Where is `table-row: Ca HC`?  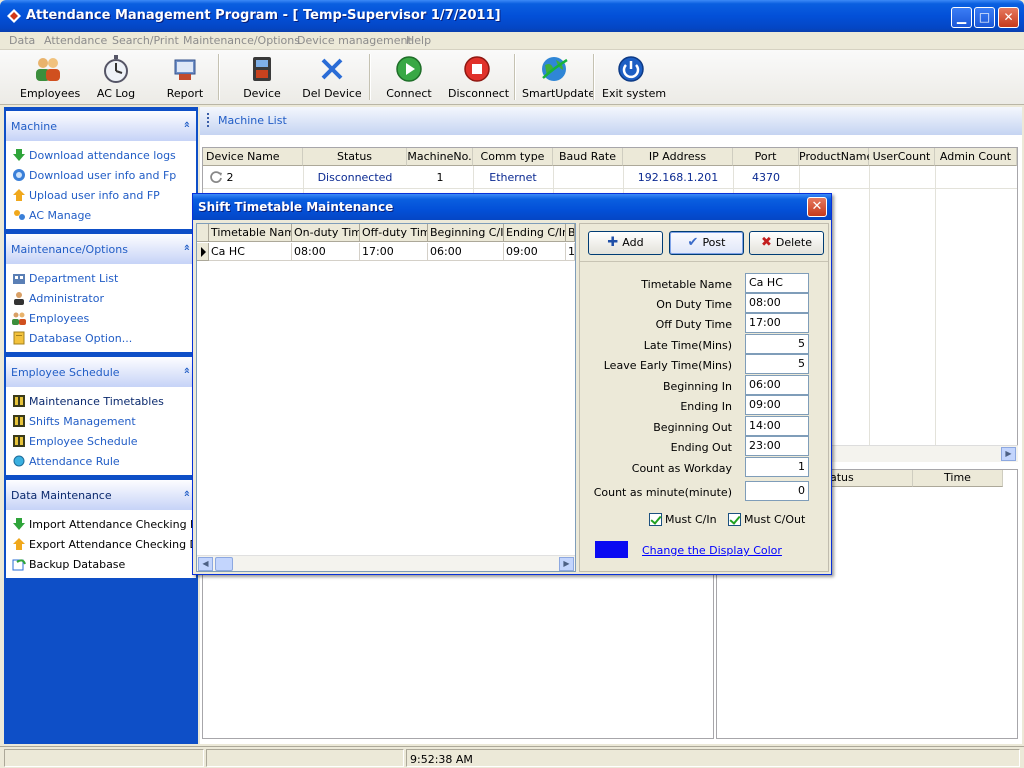 table-row: Ca HC is located at coordinates (250, 252).